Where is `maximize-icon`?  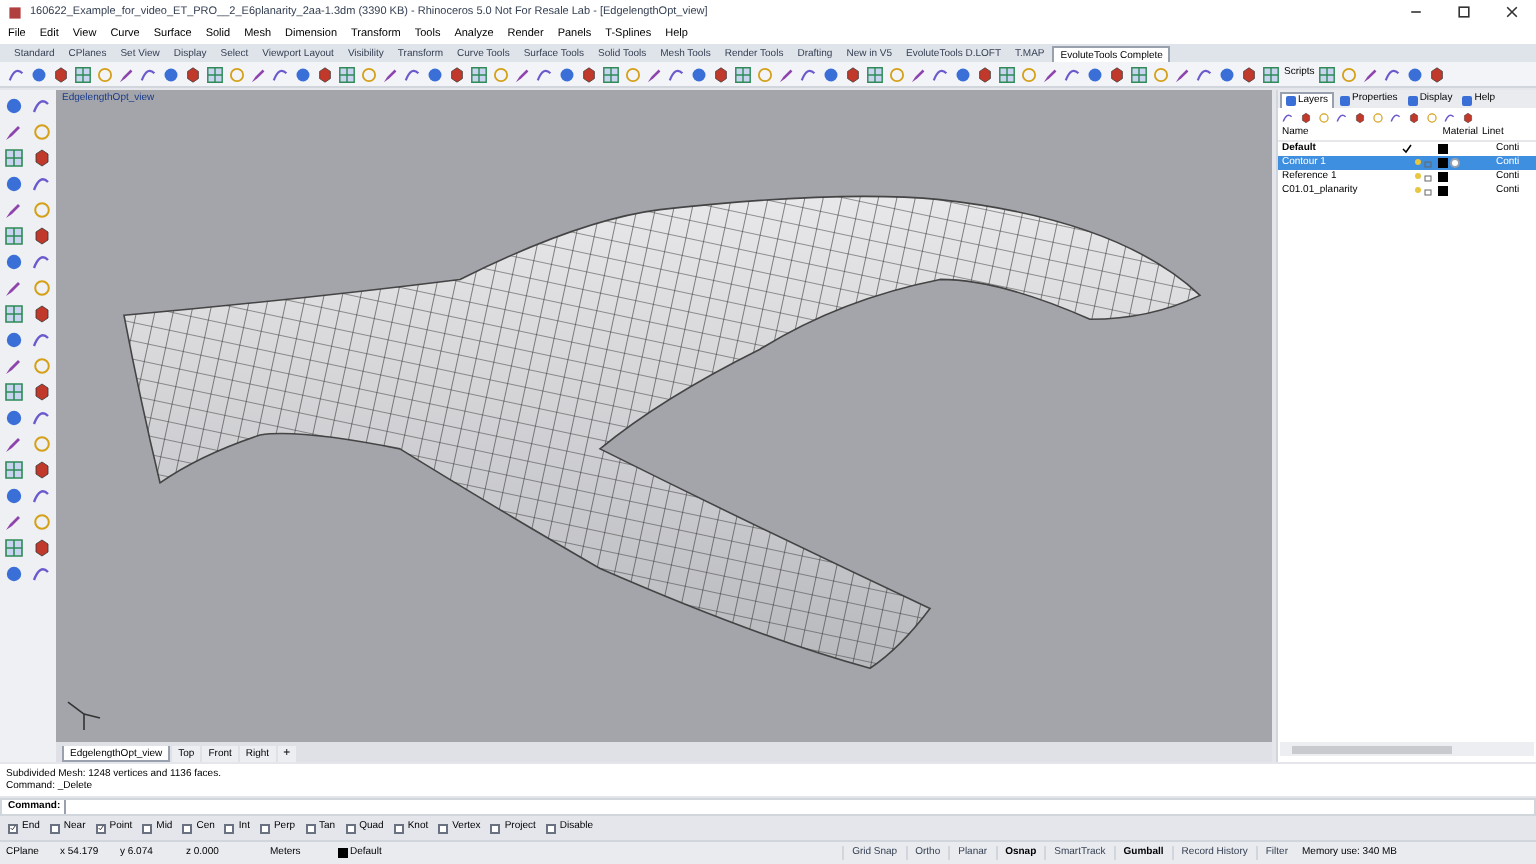
maximize-icon is located at coordinates (1464, 12).